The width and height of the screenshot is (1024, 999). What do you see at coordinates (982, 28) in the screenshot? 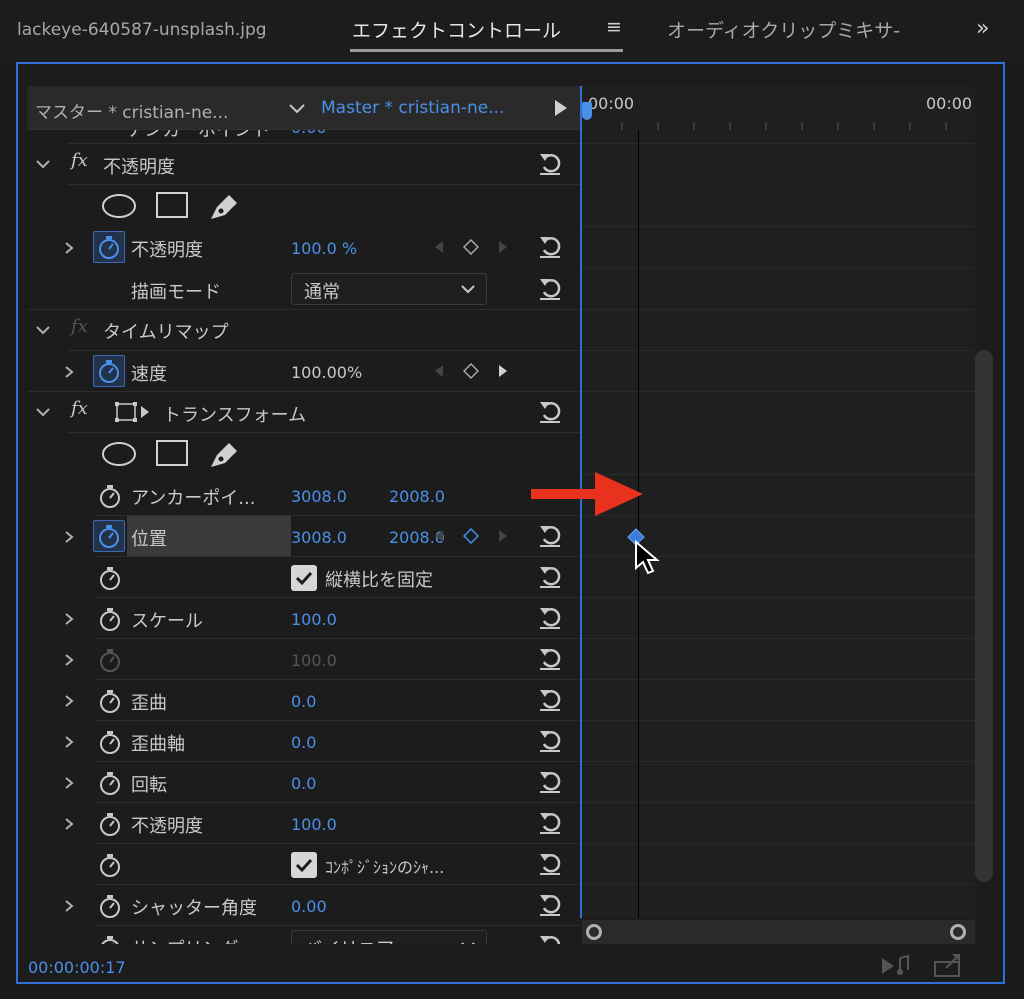
I see `more-tabs-icon: »` at bounding box center [982, 28].